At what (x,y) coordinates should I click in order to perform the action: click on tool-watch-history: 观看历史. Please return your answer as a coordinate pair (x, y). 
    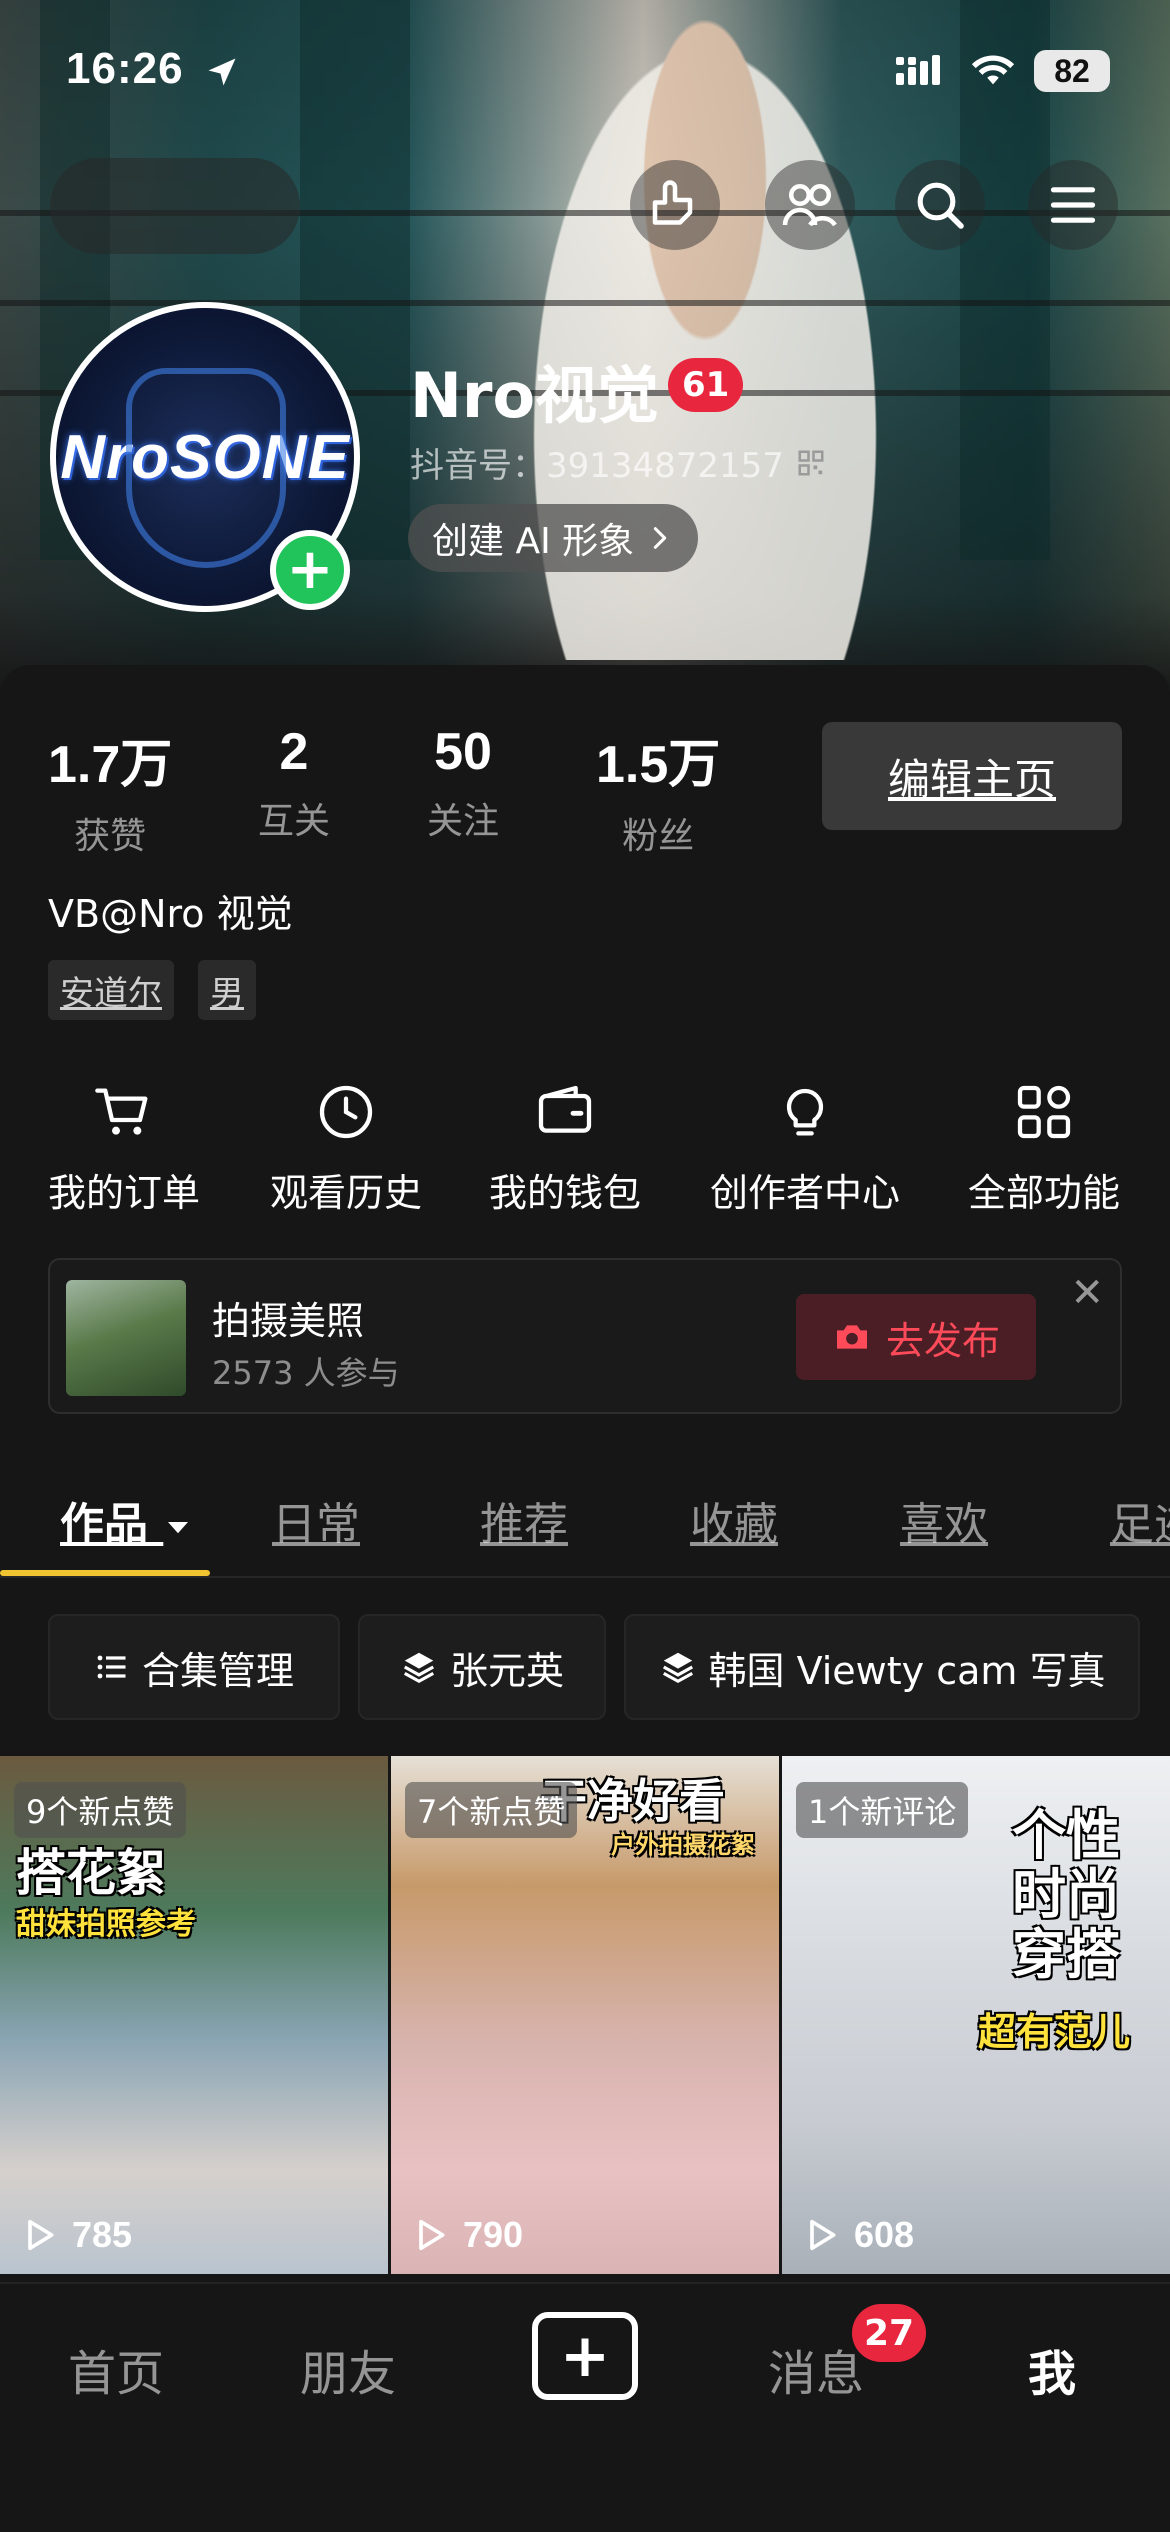
    Looking at the image, I should click on (346, 1148).